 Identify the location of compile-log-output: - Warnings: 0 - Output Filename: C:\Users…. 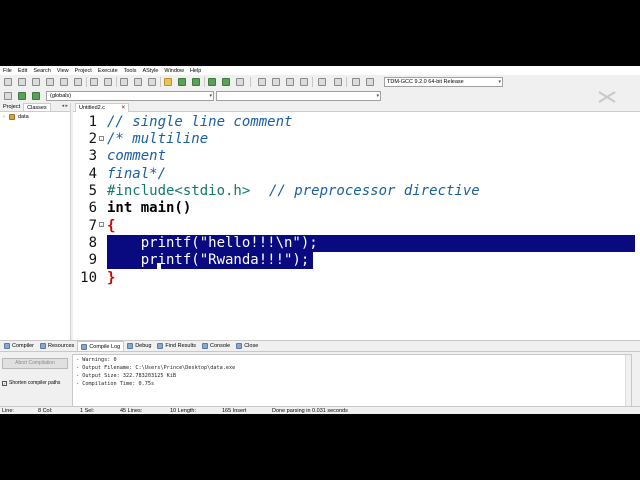
(352, 380).